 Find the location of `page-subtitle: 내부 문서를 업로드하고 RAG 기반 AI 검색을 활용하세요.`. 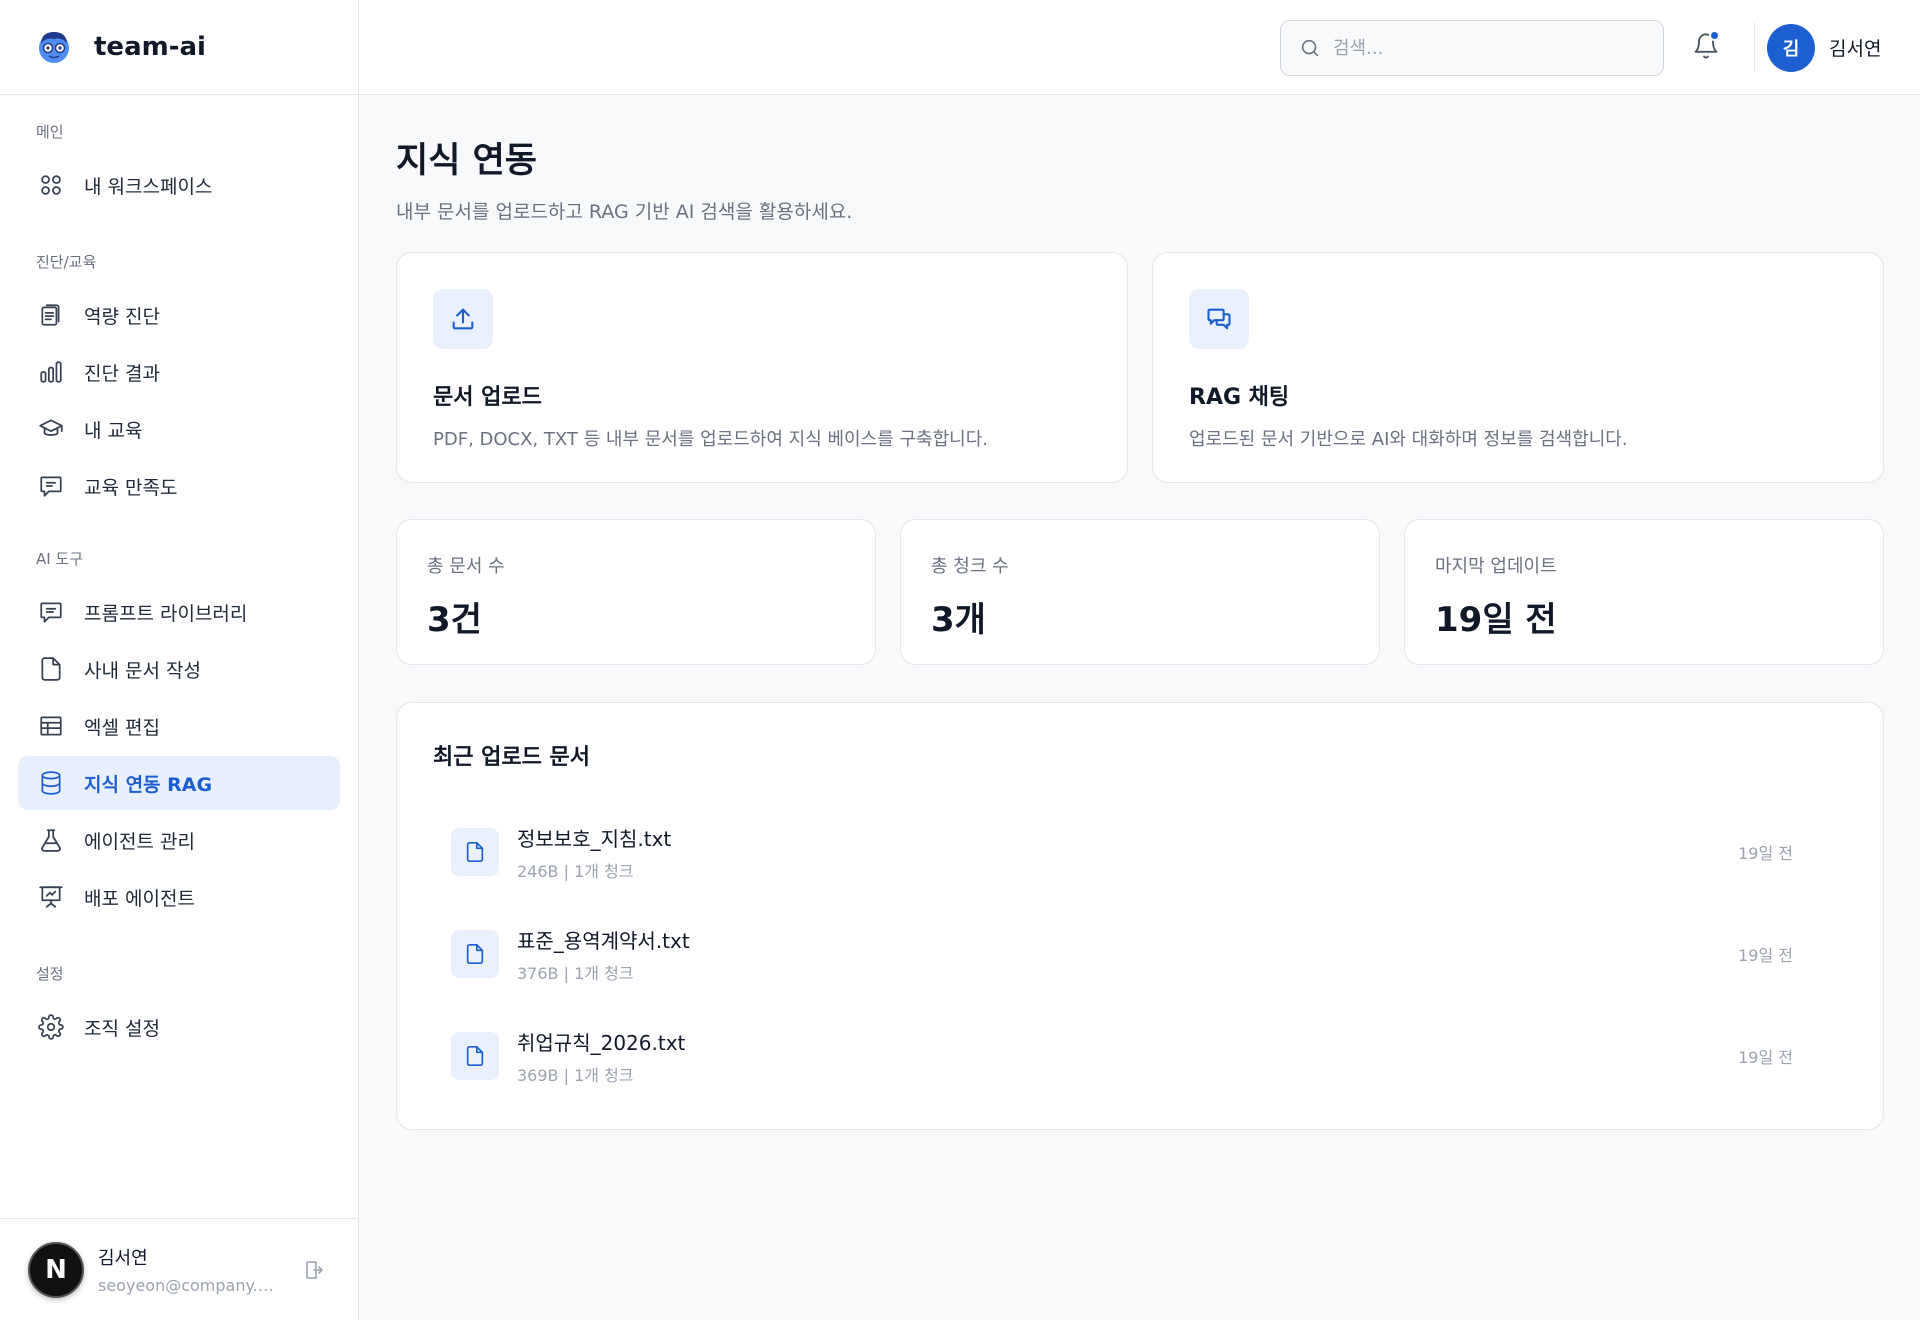

page-subtitle: 내부 문서를 업로드하고 RAG 기반 AI 검색을 활용하세요. is located at coordinates (624, 212).